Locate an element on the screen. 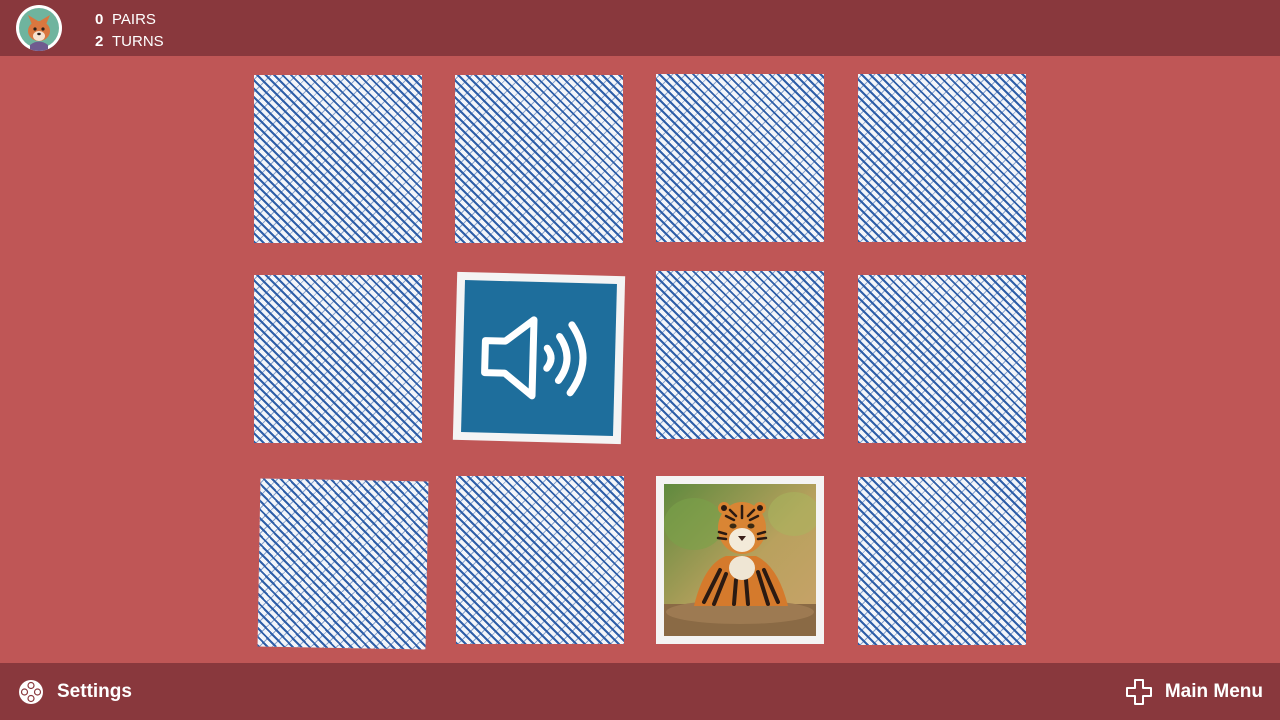 The height and width of the screenshot is (720, 1280). memory-card-sound is located at coordinates (539, 358).